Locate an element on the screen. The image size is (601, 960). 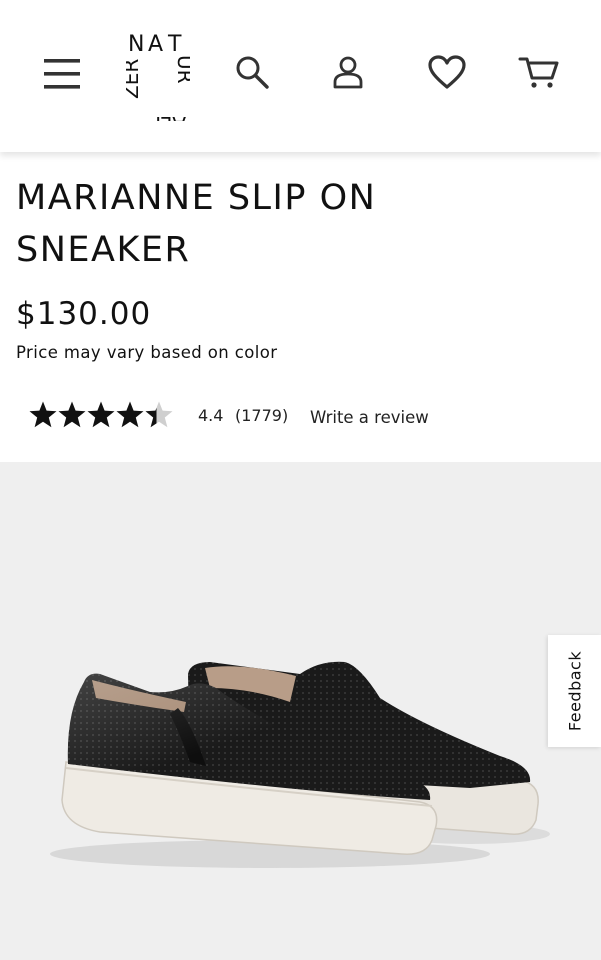
naturalizer-logo: N A T UR ALI ZER is located at coordinates (158, 76).